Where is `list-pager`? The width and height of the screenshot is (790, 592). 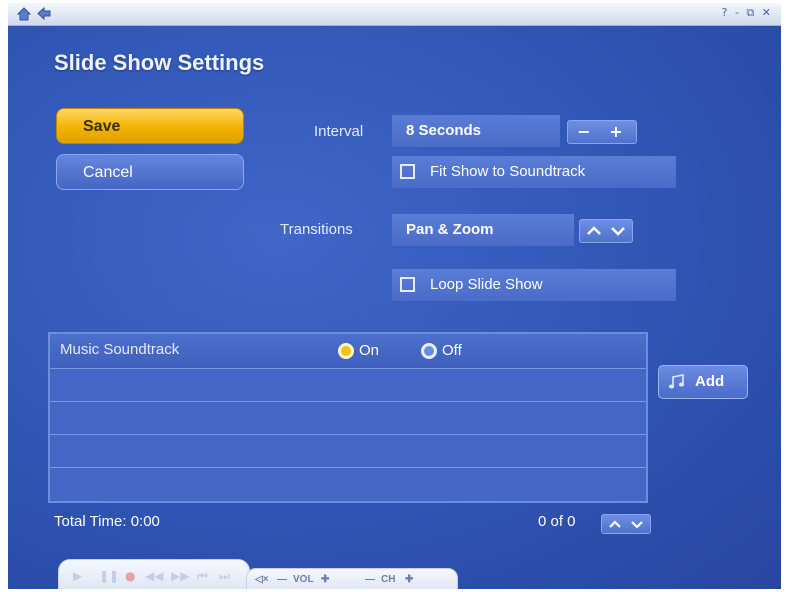 list-pager is located at coordinates (626, 524).